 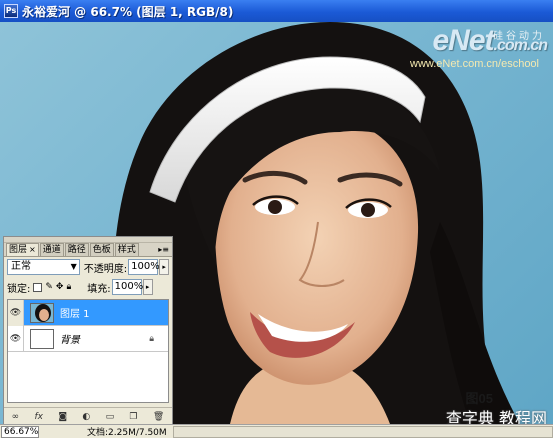 I want to click on chevron-down-icon: ▼, so click(x=73, y=266).